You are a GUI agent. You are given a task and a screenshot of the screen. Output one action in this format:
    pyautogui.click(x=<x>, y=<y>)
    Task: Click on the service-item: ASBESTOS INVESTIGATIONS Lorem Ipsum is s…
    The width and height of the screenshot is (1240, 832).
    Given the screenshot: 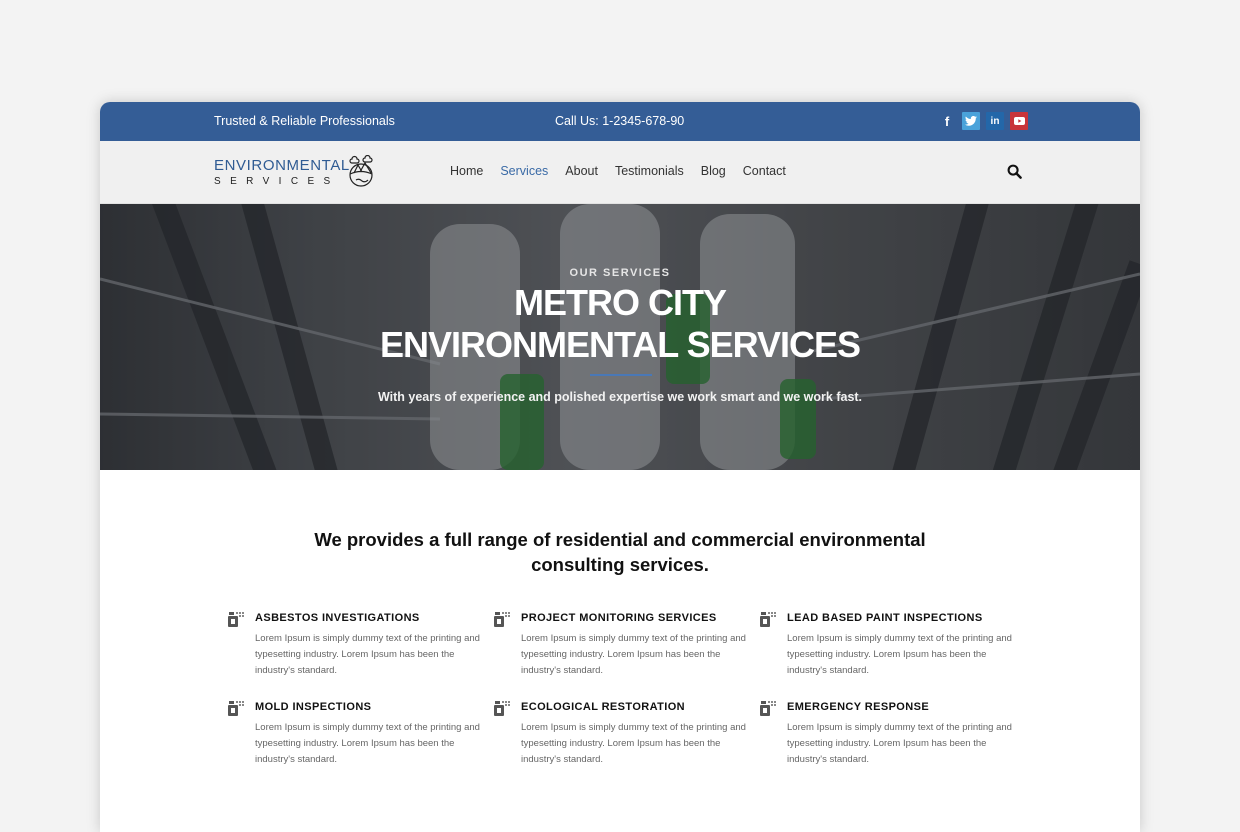 What is the action you would take?
    pyautogui.click(x=361, y=645)
    